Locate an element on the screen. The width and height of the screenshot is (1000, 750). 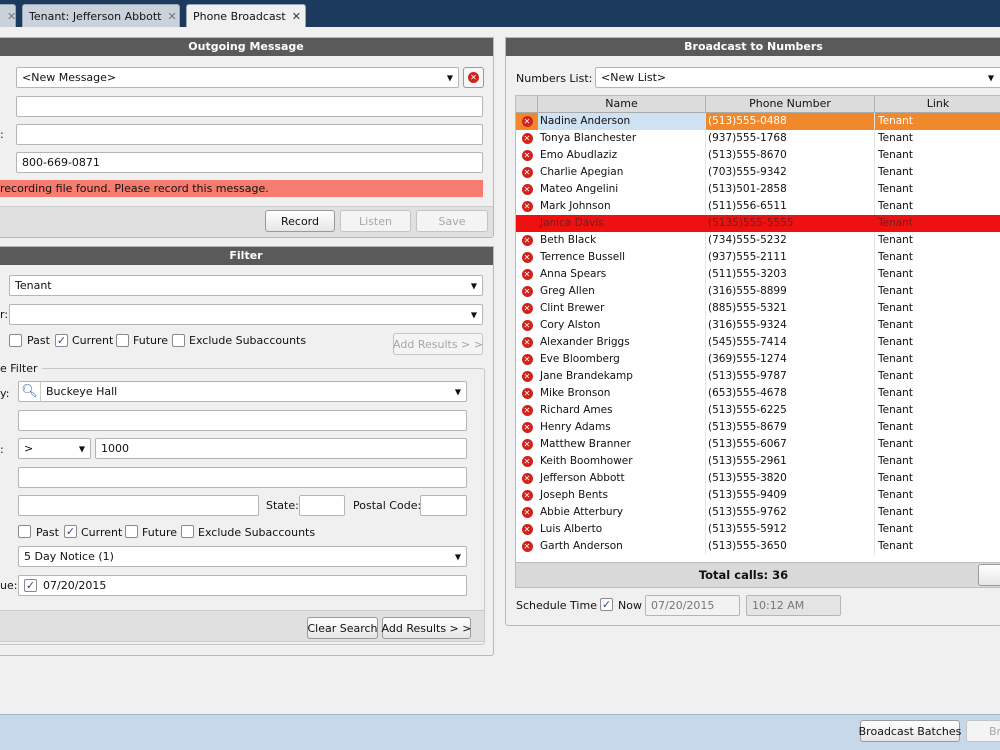
caller-id-input: 800-669-0871 is located at coordinates (249, 162).